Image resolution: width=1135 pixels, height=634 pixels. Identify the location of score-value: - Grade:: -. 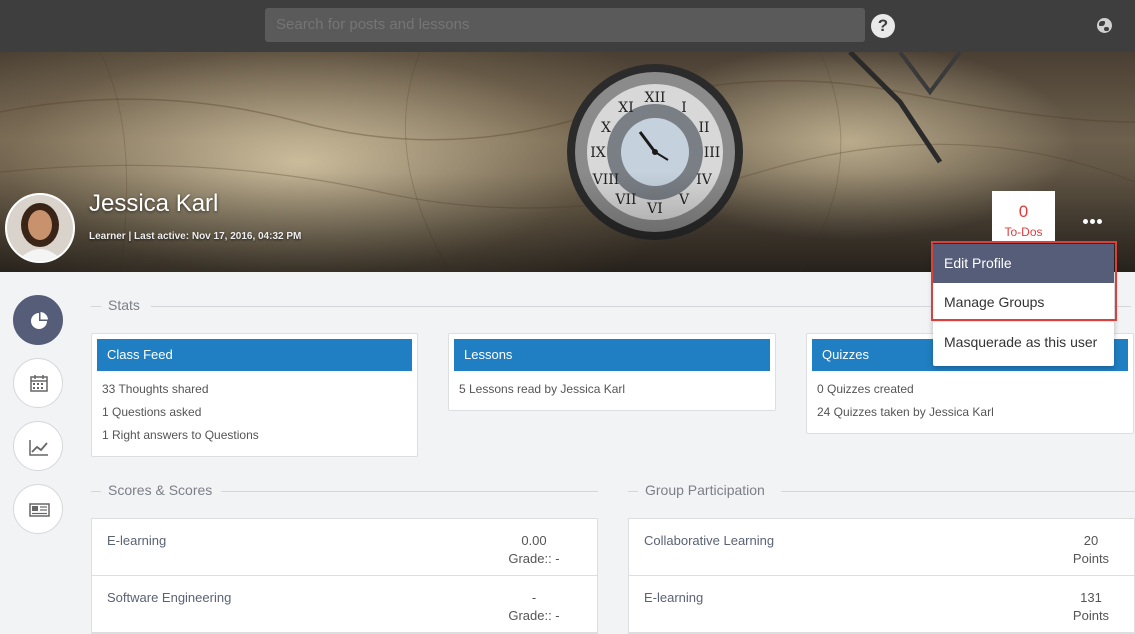
(534, 606).